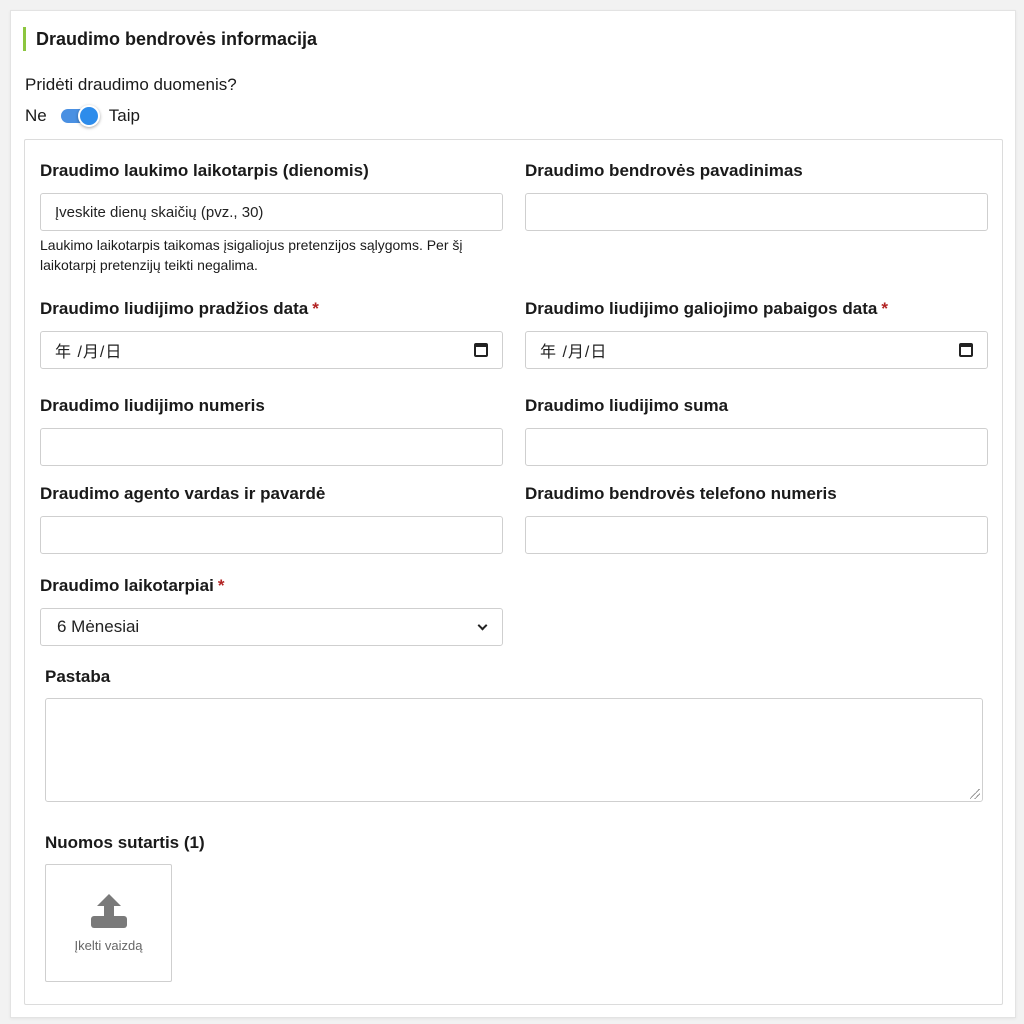  Describe the element at coordinates (108, 945) in the screenshot. I see `upload-label: Įkelti vaizdą` at that location.